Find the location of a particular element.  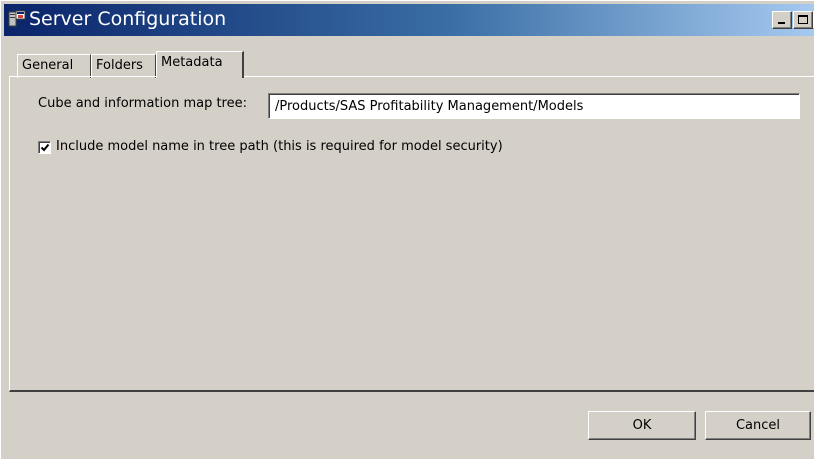

server-config-icon is located at coordinates (17, 19).